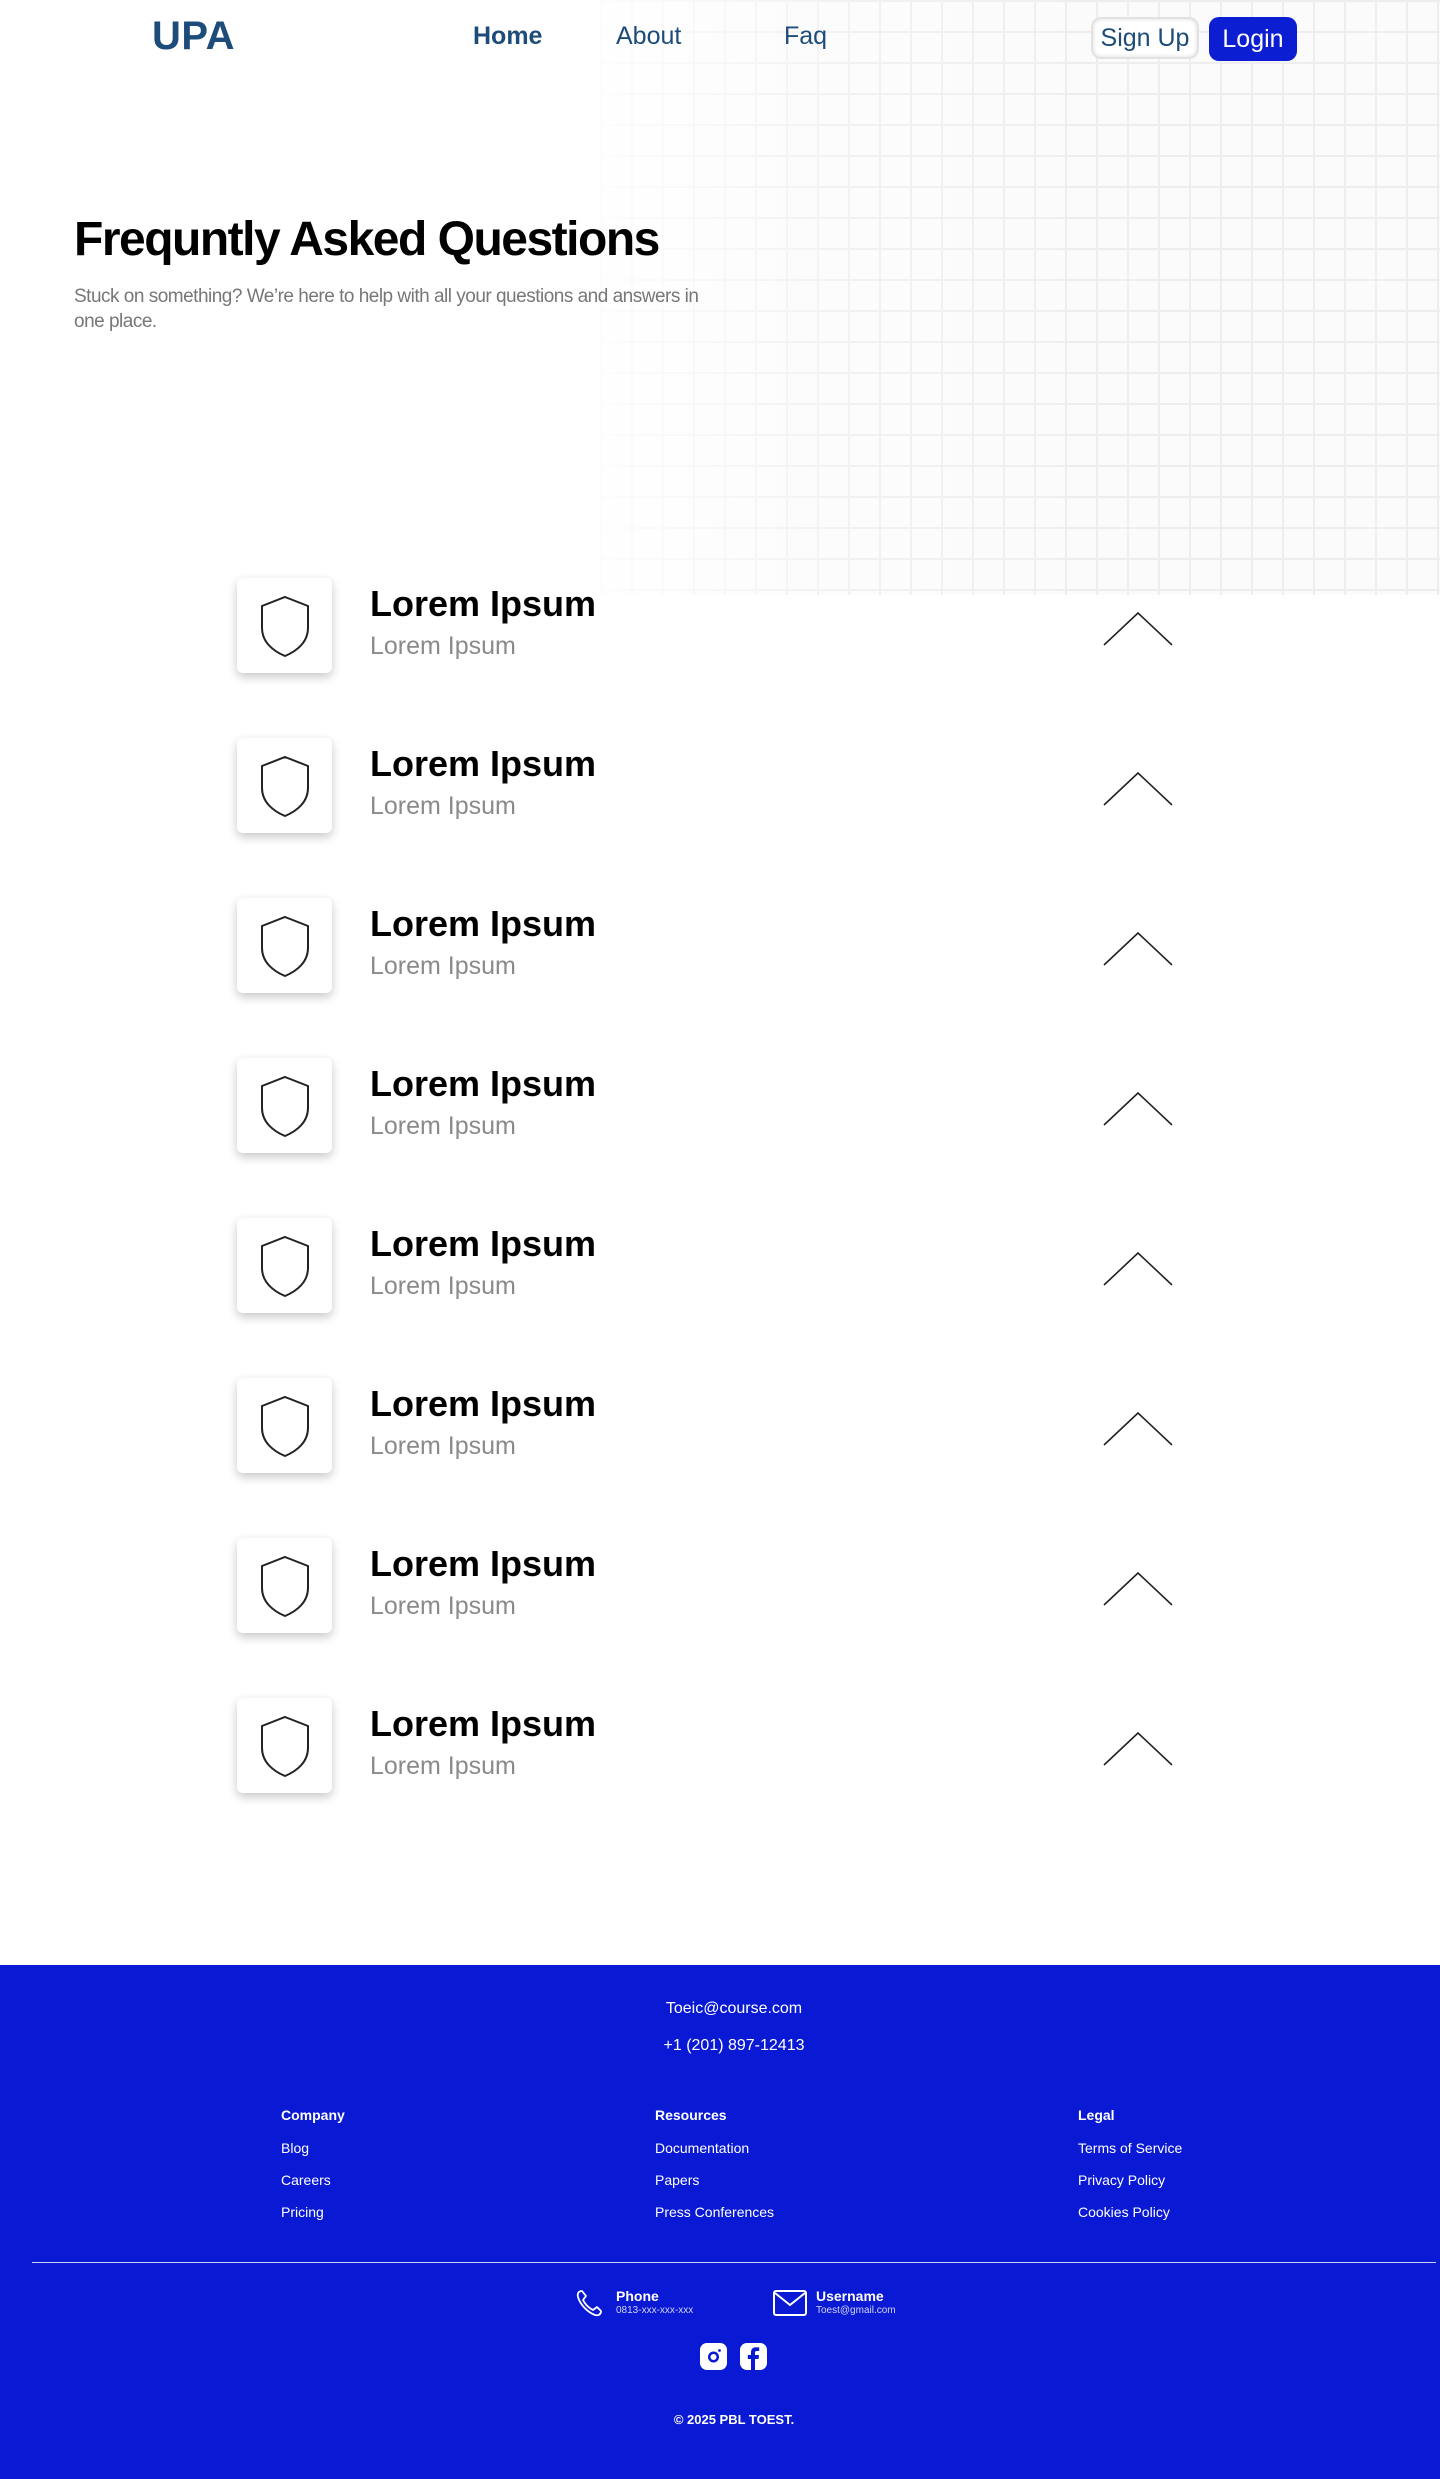  What do you see at coordinates (1253, 39) in the screenshot?
I see `login-button: Login` at bounding box center [1253, 39].